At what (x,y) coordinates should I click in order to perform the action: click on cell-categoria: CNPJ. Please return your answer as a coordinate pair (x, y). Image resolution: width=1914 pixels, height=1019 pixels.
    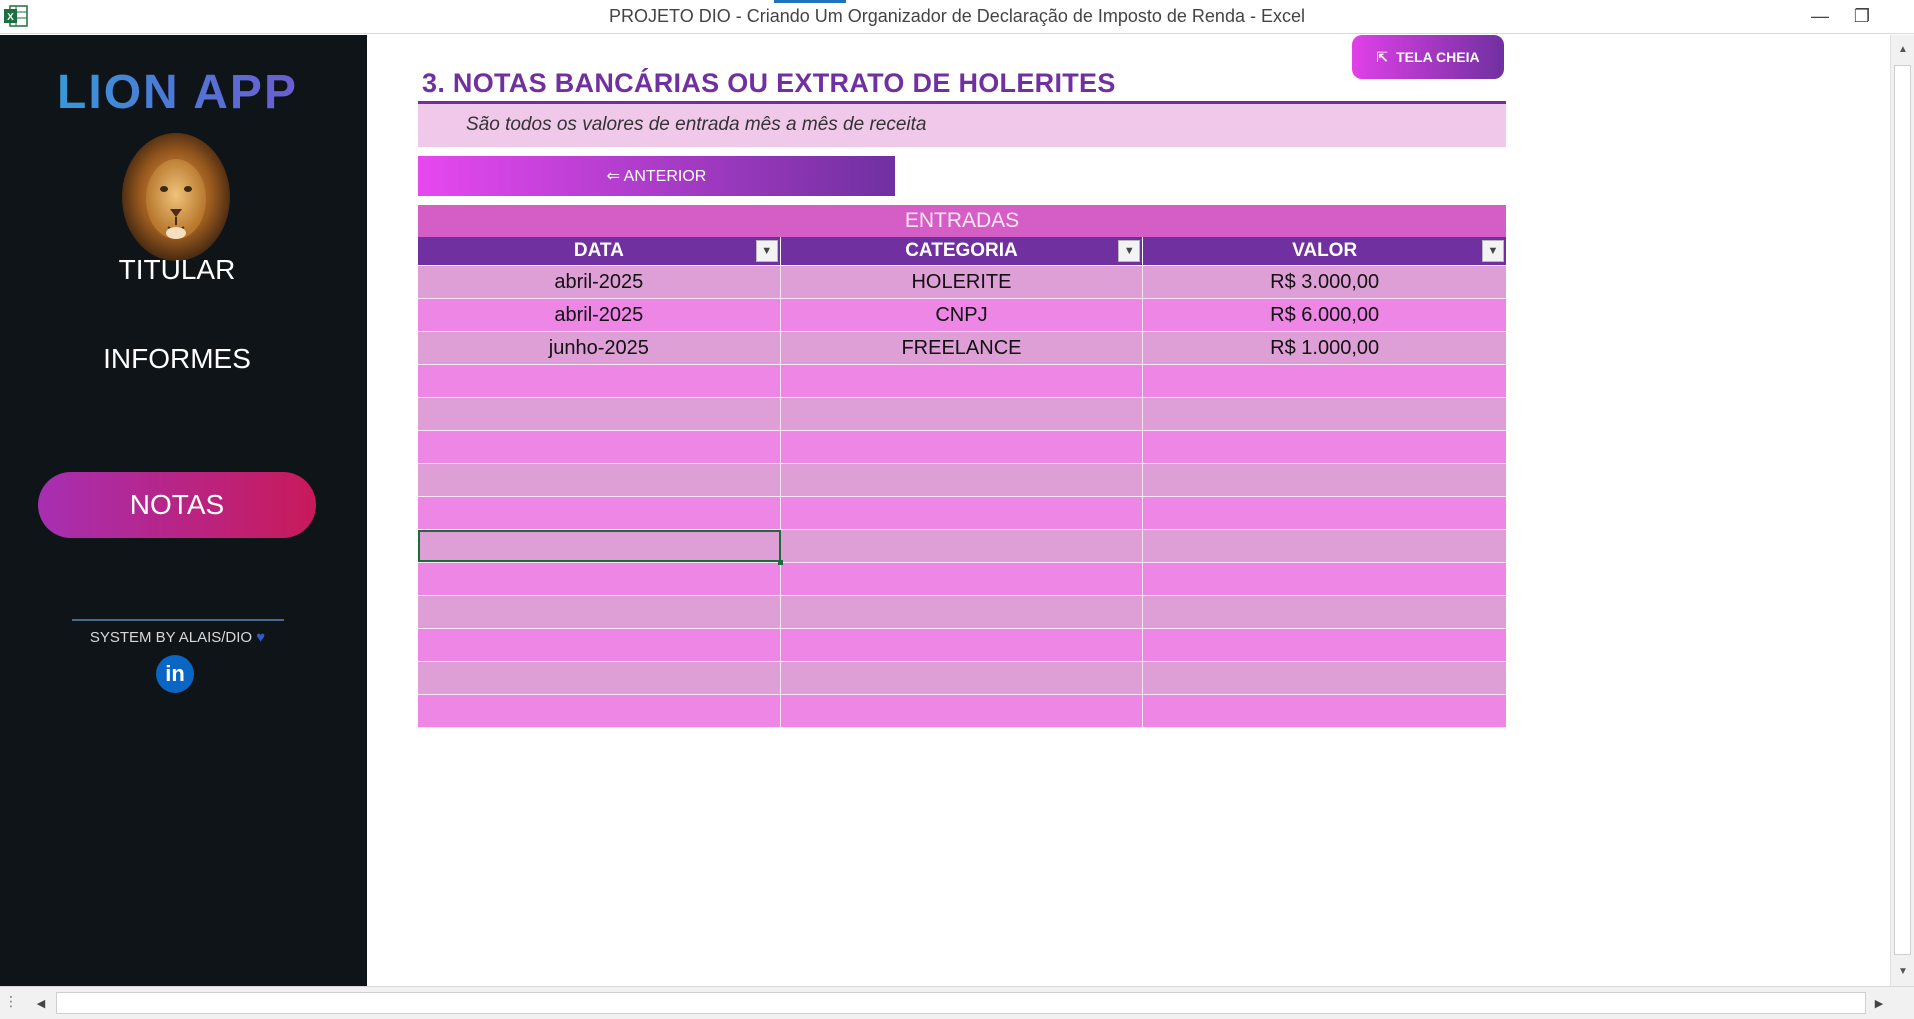
    Looking at the image, I should click on (962, 315).